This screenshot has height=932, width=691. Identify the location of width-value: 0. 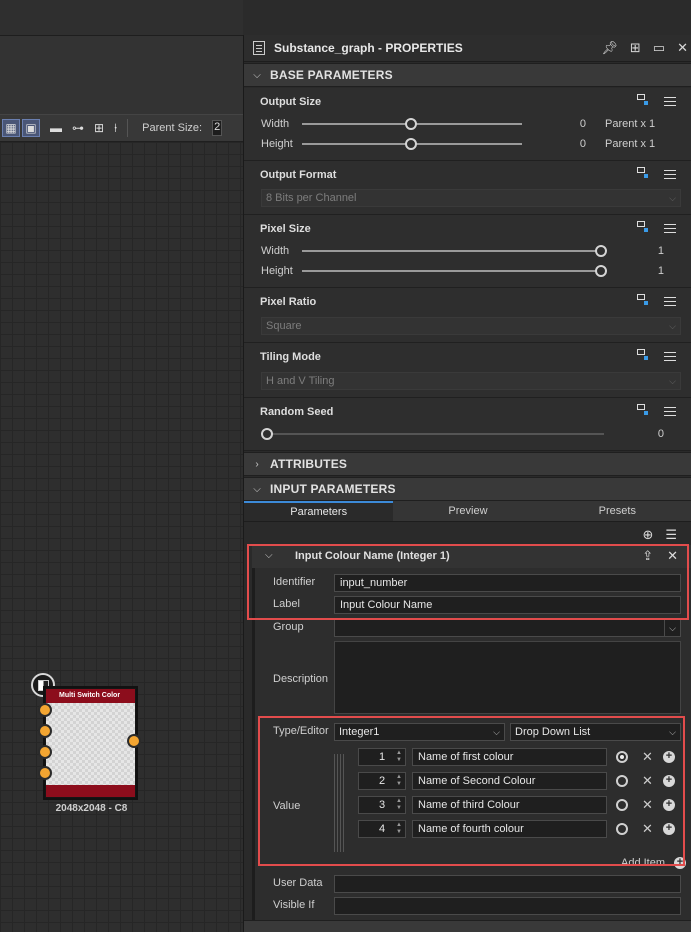
(582, 124).